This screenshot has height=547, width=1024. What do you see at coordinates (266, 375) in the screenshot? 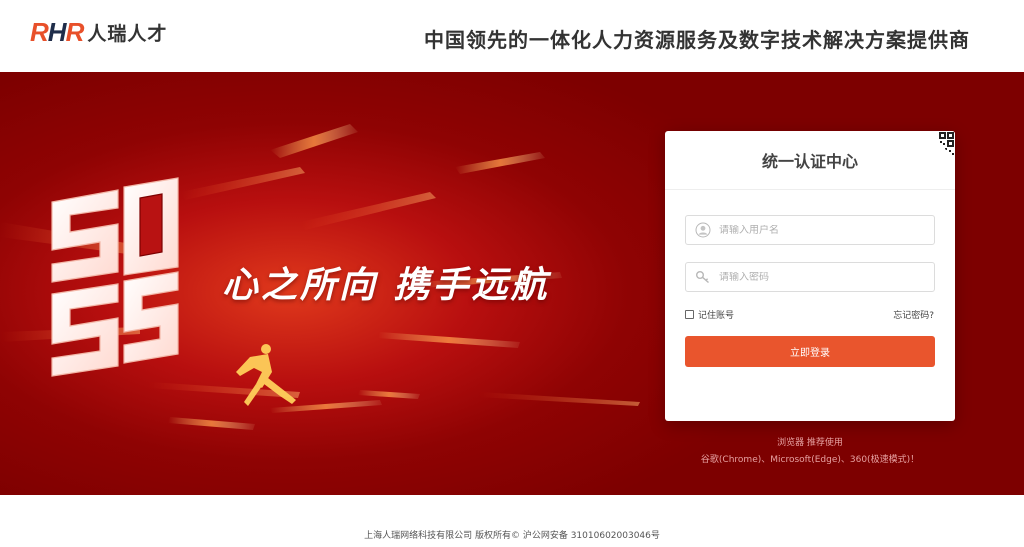
I see `runner-icon` at bounding box center [266, 375].